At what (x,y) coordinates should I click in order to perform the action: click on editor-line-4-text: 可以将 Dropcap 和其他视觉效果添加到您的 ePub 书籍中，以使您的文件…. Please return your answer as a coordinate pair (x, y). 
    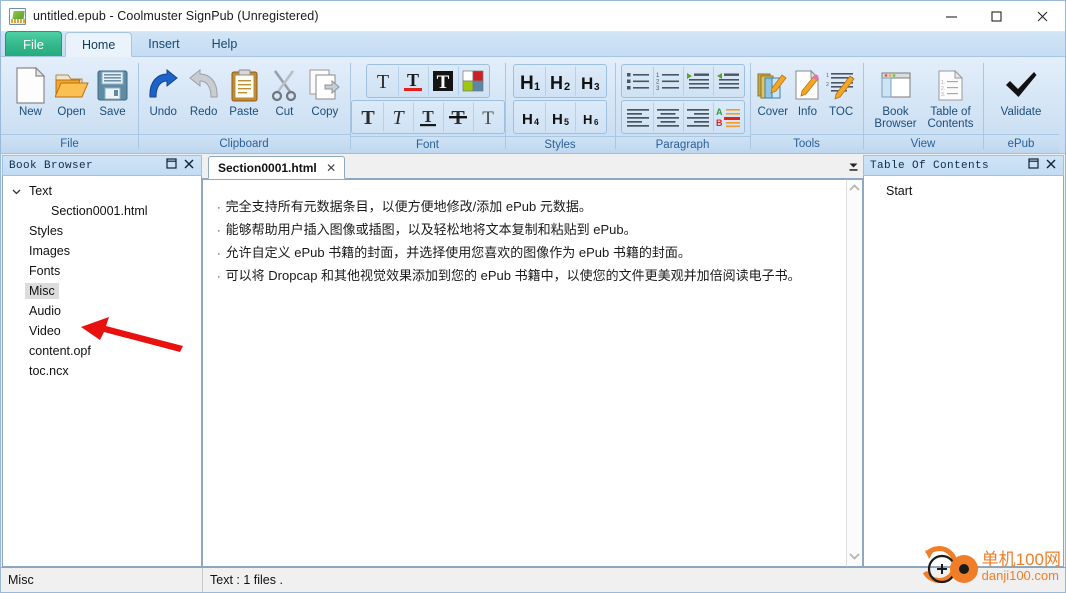
    Looking at the image, I should click on (513, 275).